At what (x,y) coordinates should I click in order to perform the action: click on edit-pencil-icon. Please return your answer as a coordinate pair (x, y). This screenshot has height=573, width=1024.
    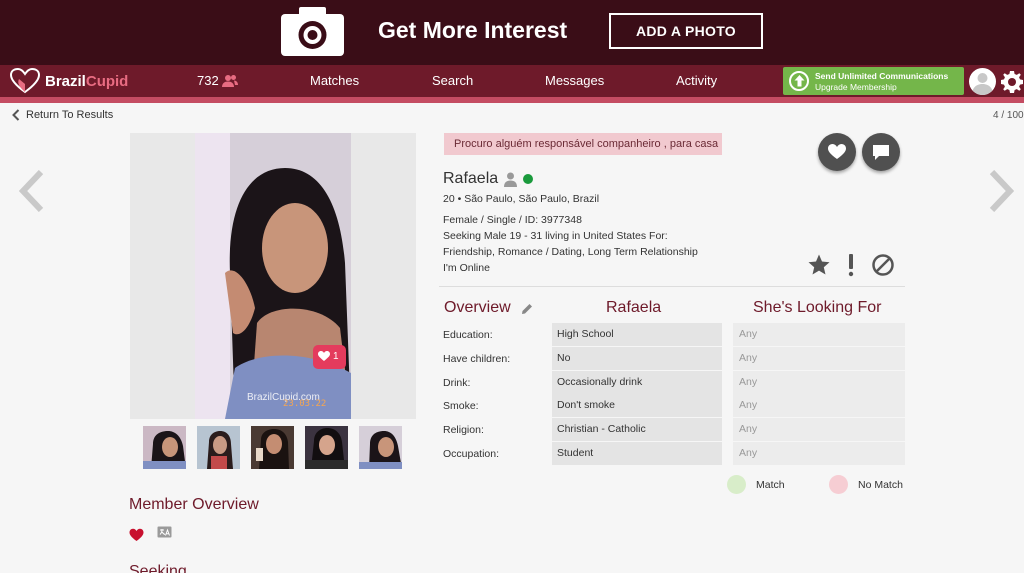
    Looking at the image, I should click on (527, 309).